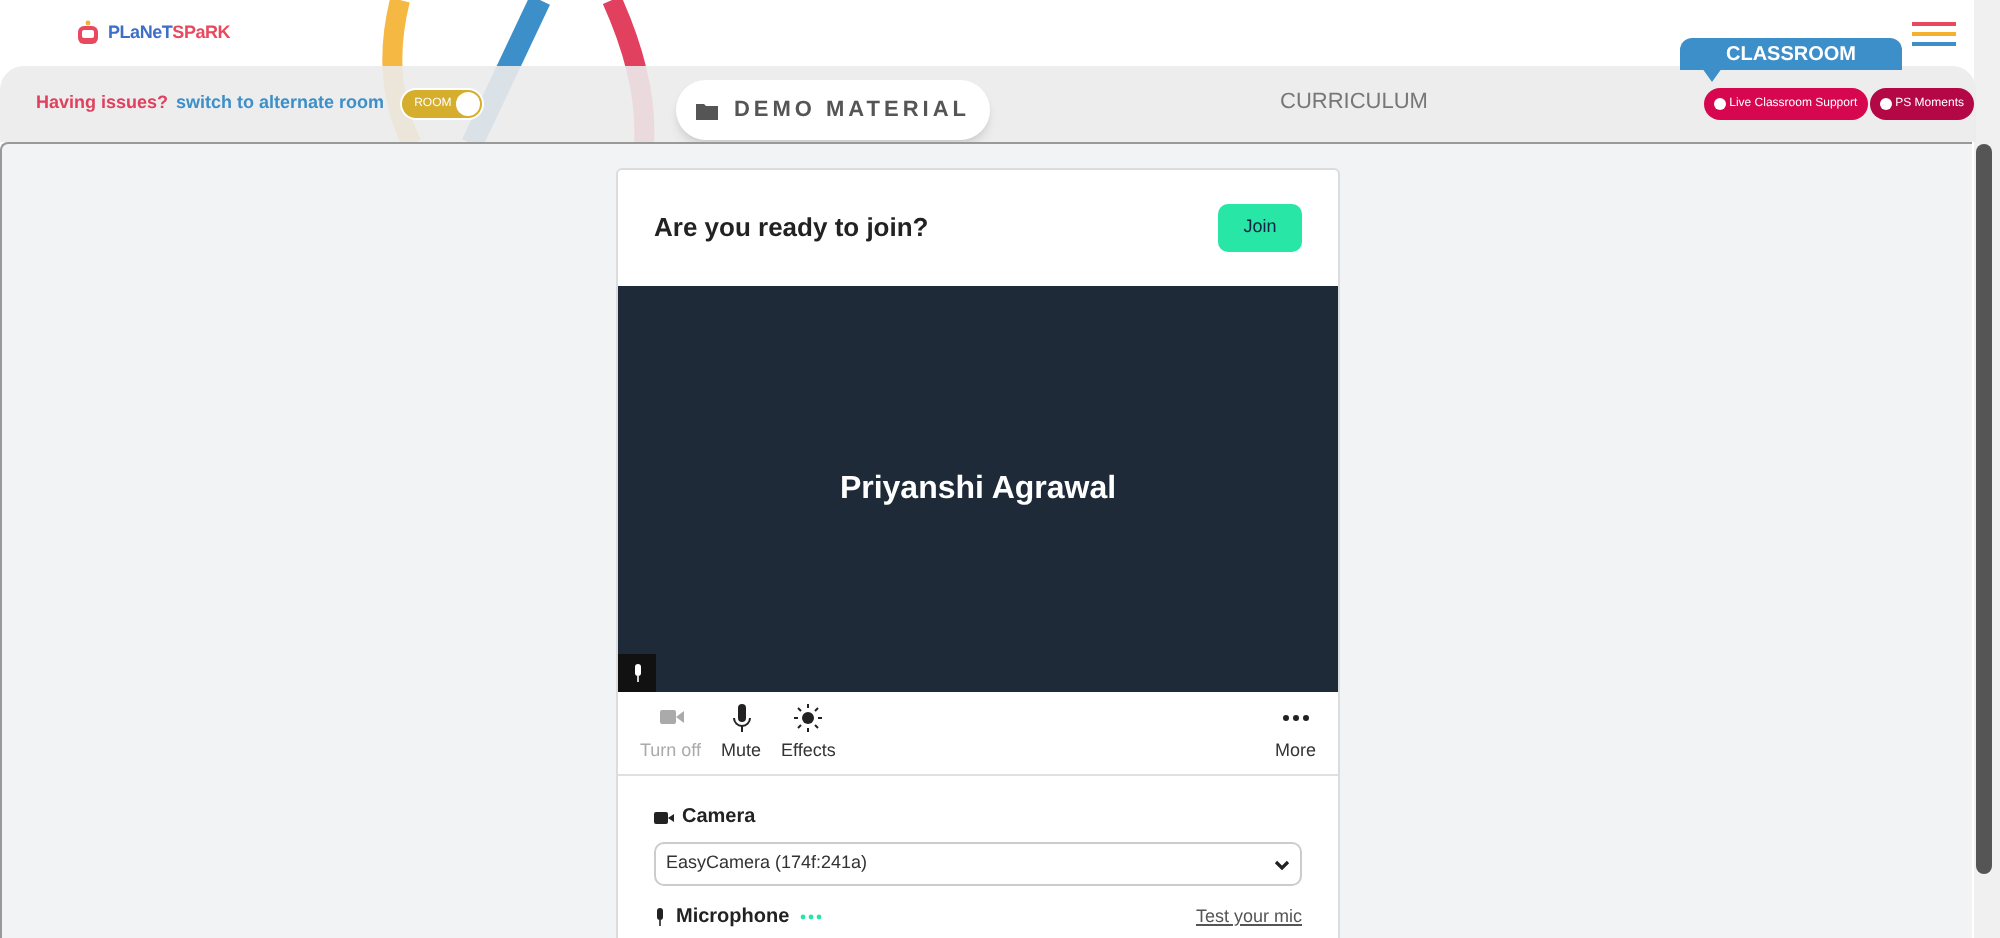 Image resolution: width=2000 pixels, height=938 pixels. What do you see at coordinates (719, 818) in the screenshot?
I see `camera-label: Camera` at bounding box center [719, 818].